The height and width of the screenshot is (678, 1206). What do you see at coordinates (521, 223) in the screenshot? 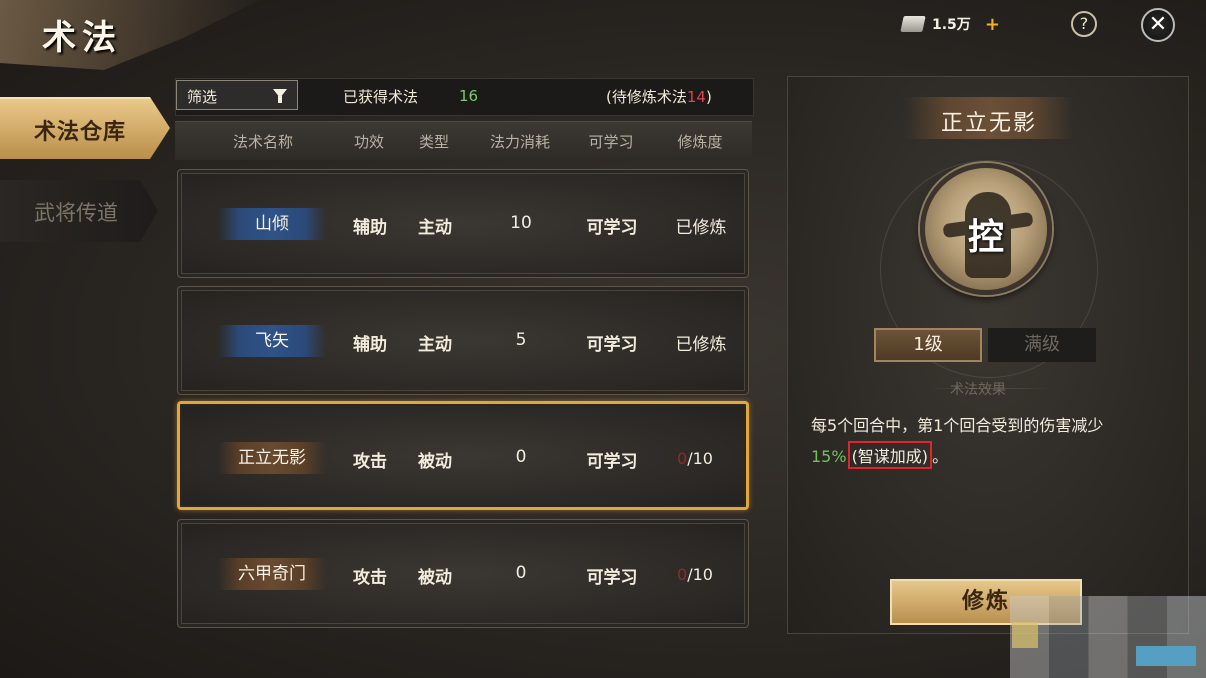
I see `spell-cost: 10` at bounding box center [521, 223].